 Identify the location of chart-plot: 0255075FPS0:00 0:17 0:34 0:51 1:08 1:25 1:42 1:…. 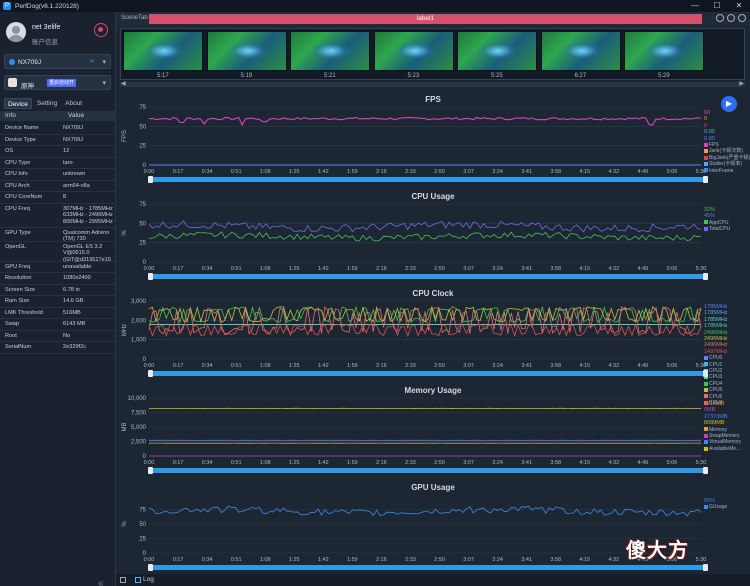
(433, 140).